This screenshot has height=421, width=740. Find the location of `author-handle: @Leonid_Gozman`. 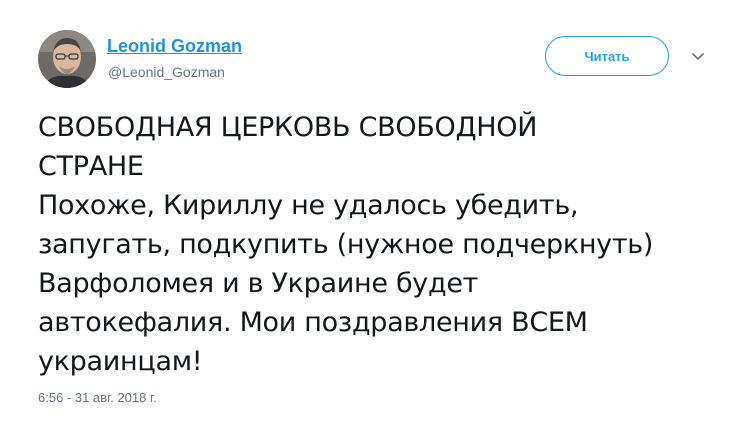

author-handle: @Leonid_Gozman is located at coordinates (166, 72).